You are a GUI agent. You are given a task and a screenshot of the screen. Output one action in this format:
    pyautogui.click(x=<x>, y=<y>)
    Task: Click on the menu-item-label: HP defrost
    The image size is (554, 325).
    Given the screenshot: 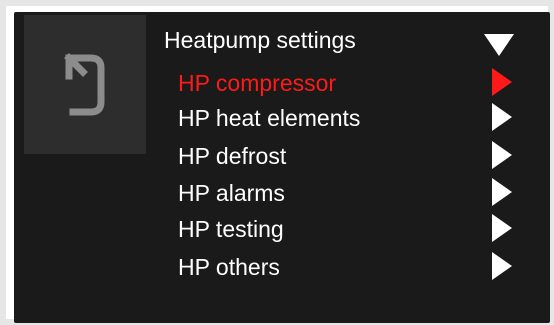 What is the action you would take?
    pyautogui.click(x=232, y=156)
    